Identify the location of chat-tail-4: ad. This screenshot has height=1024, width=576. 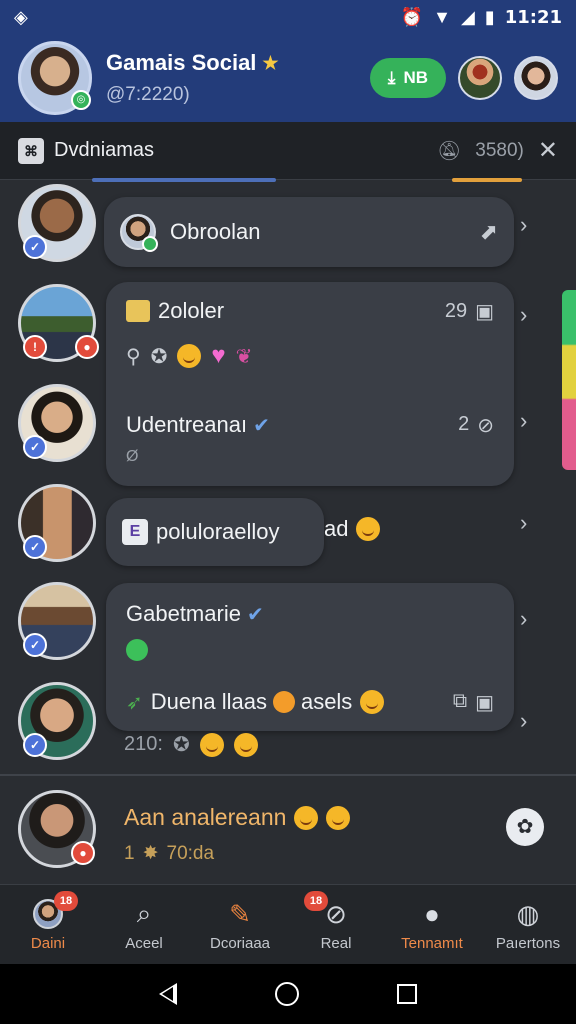
(352, 529).